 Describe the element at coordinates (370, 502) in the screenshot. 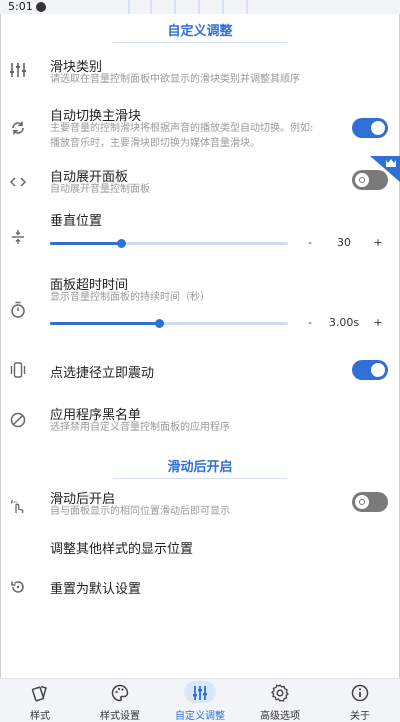

I see `swipe-open-toggle` at that location.